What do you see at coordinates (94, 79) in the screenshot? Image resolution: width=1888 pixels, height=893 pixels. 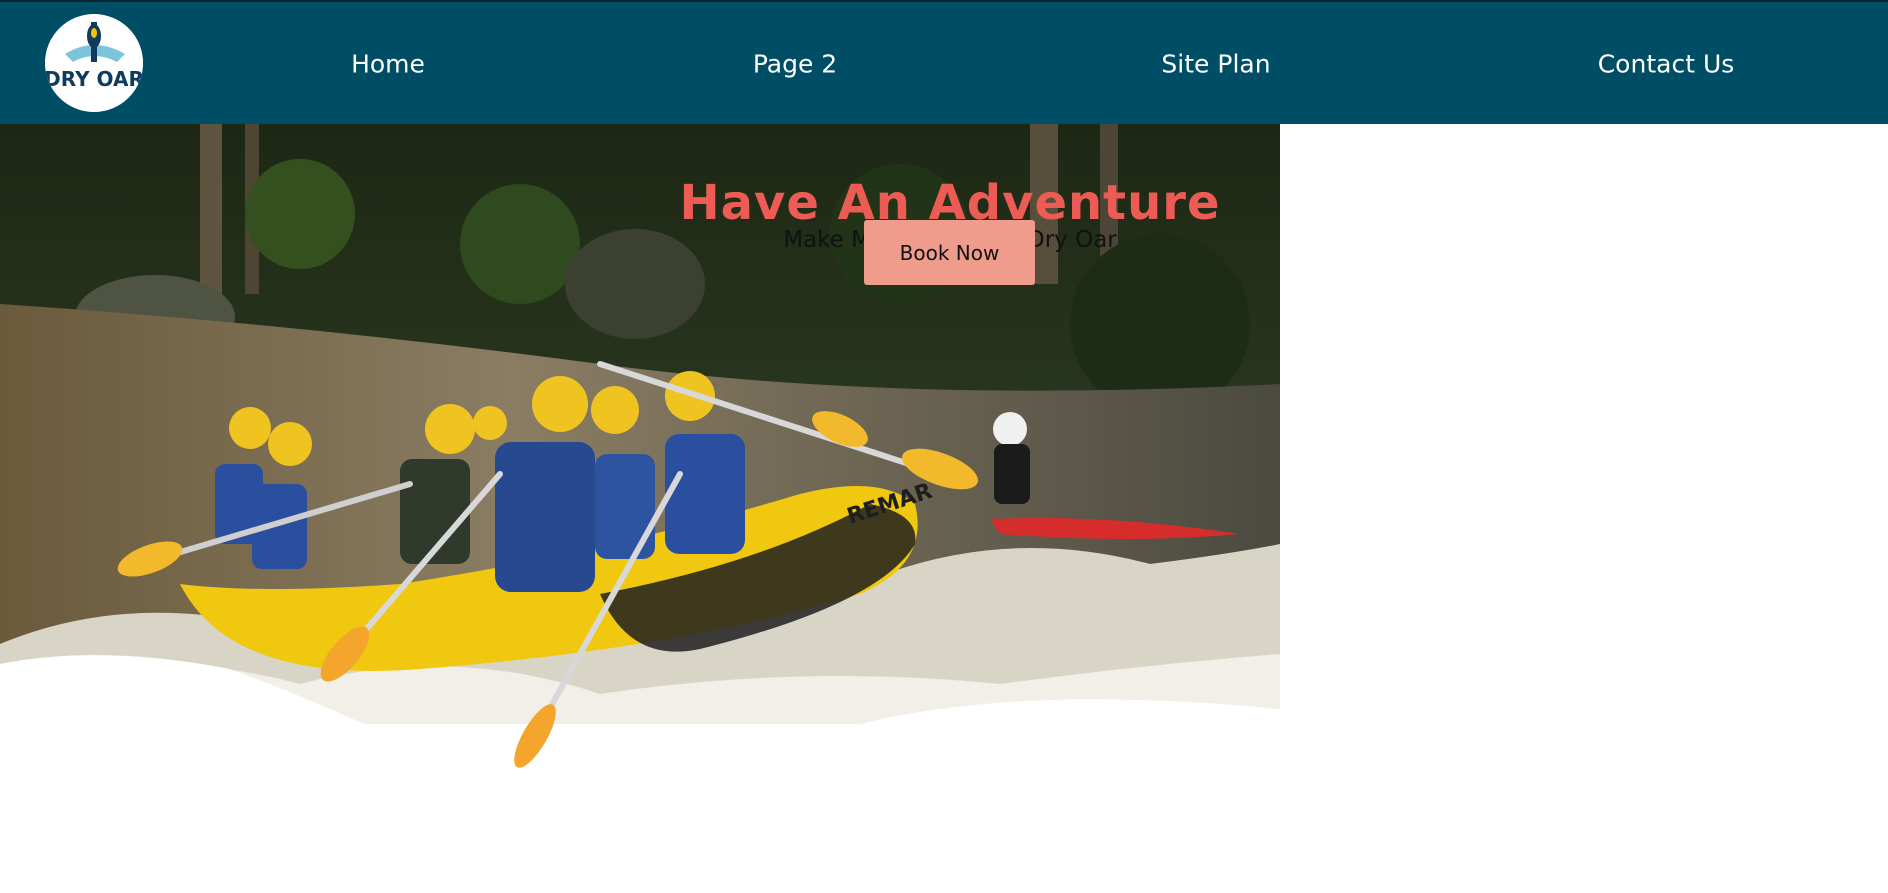 I see `svg-text: DRY OAR` at bounding box center [94, 79].